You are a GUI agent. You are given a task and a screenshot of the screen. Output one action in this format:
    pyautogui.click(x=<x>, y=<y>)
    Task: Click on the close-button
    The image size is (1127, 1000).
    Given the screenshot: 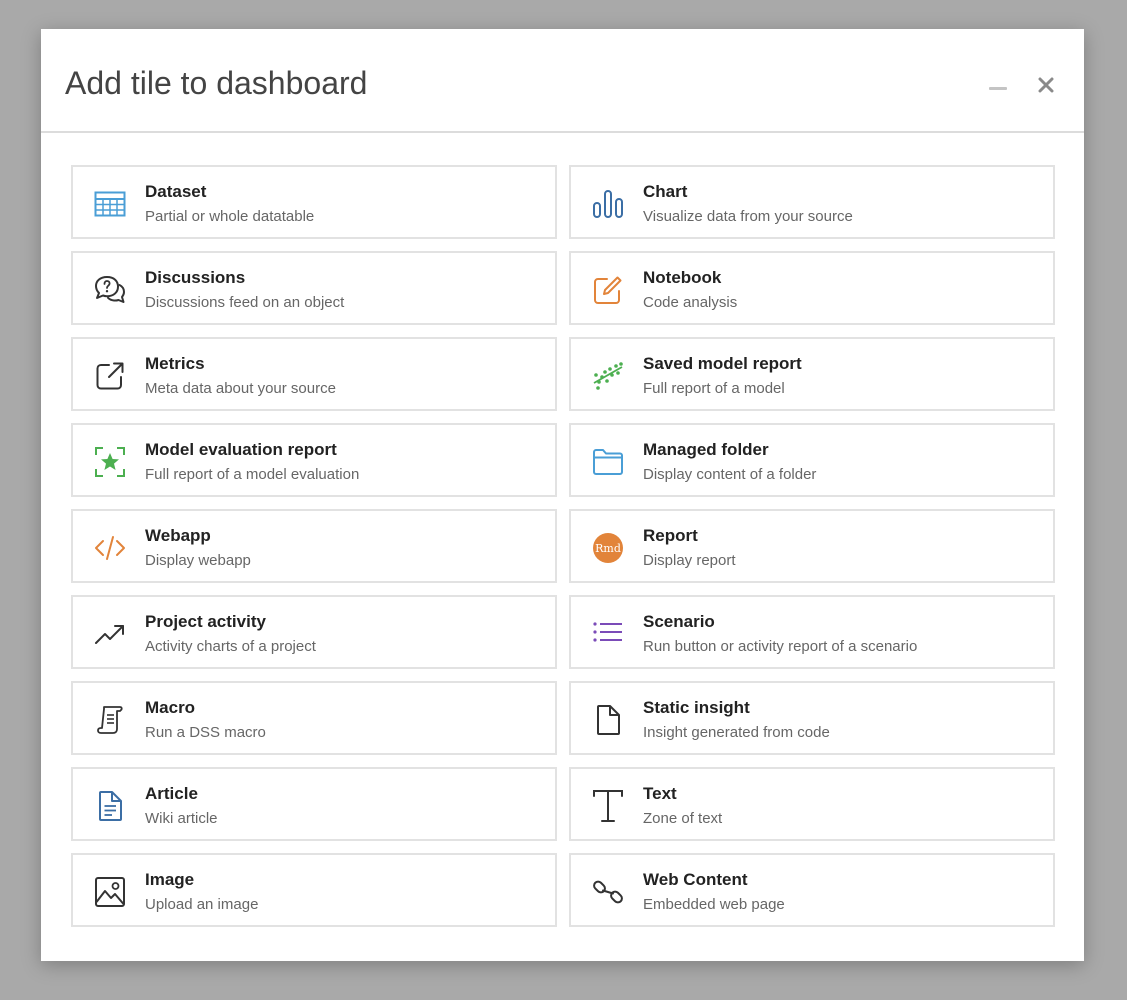 What is the action you would take?
    pyautogui.click(x=1046, y=87)
    